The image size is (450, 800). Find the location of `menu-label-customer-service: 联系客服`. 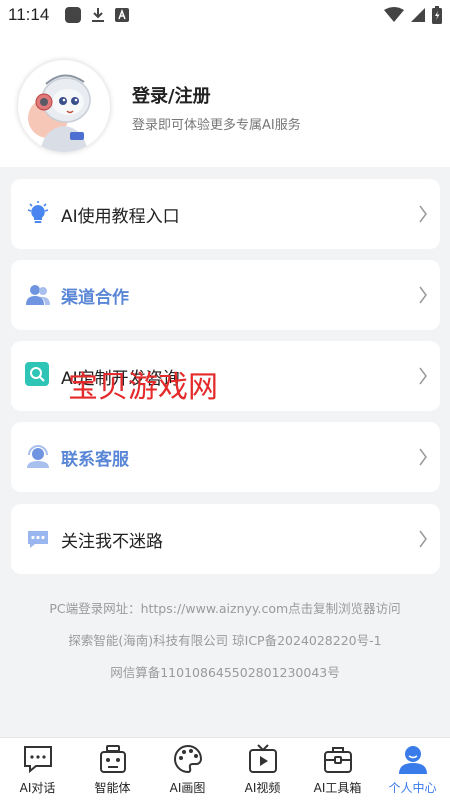

menu-label-customer-service: 联系客服 is located at coordinates (95, 459).